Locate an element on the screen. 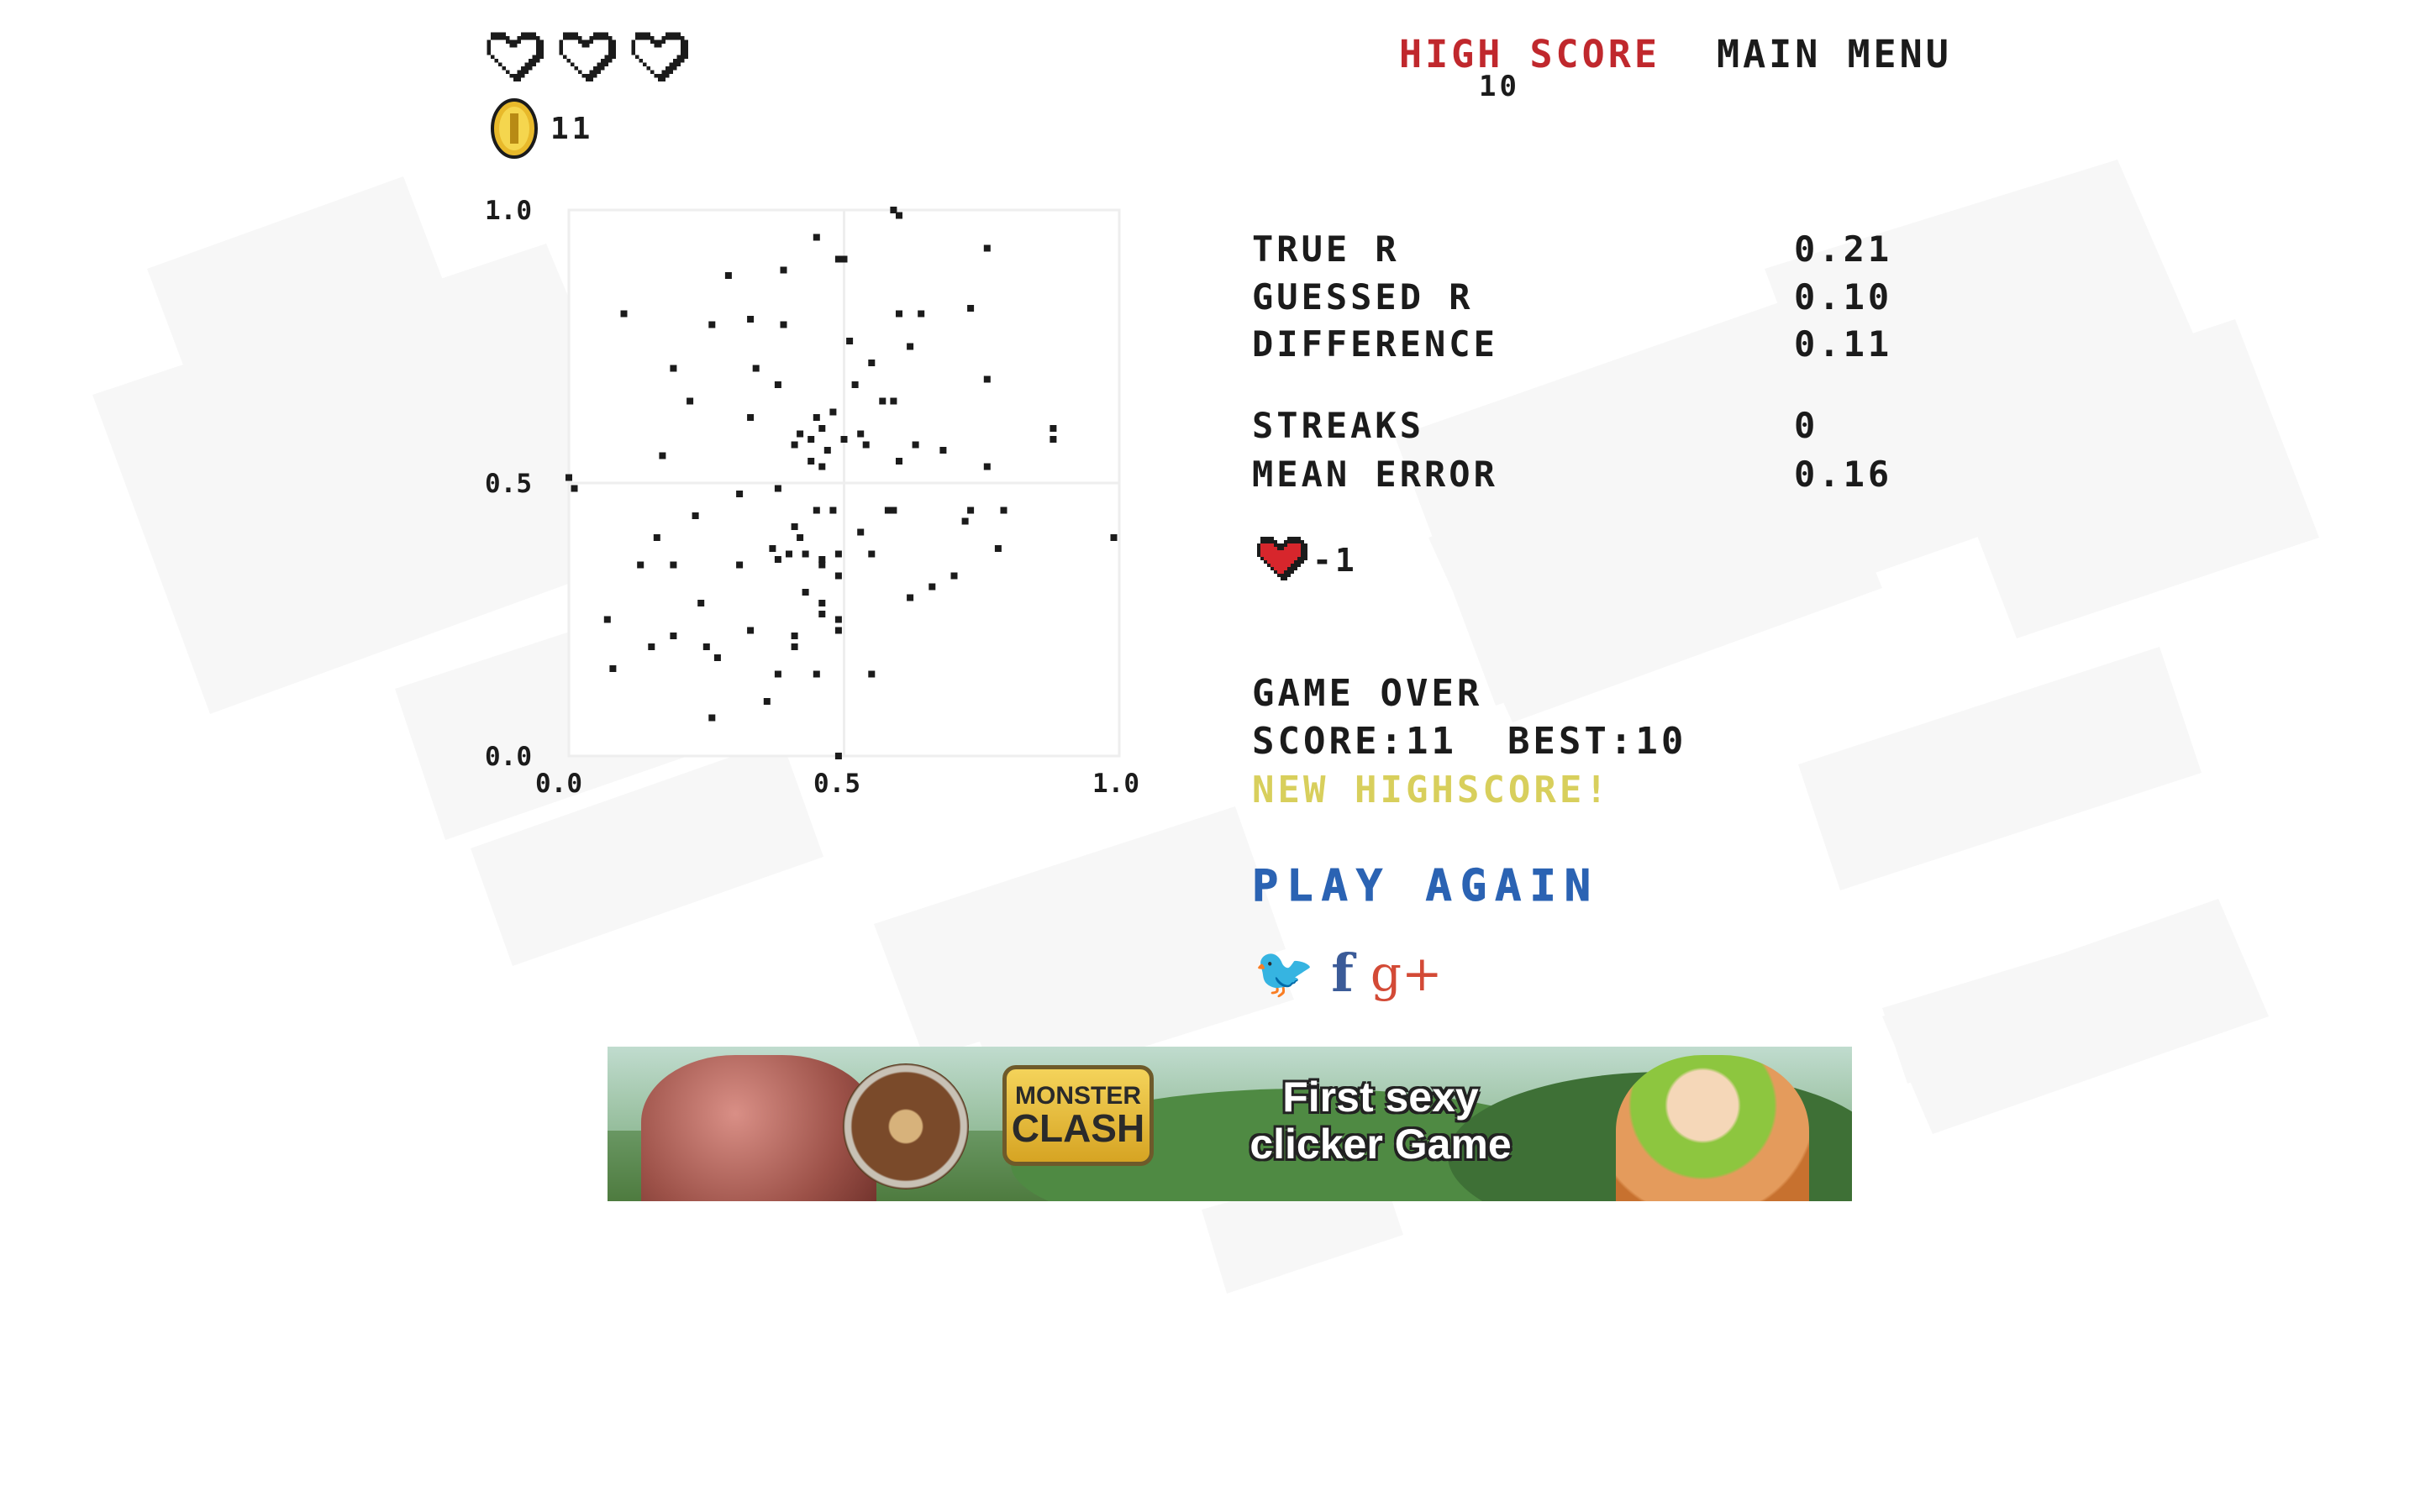  y-tick-label: 0.0 is located at coordinates (509, 757).